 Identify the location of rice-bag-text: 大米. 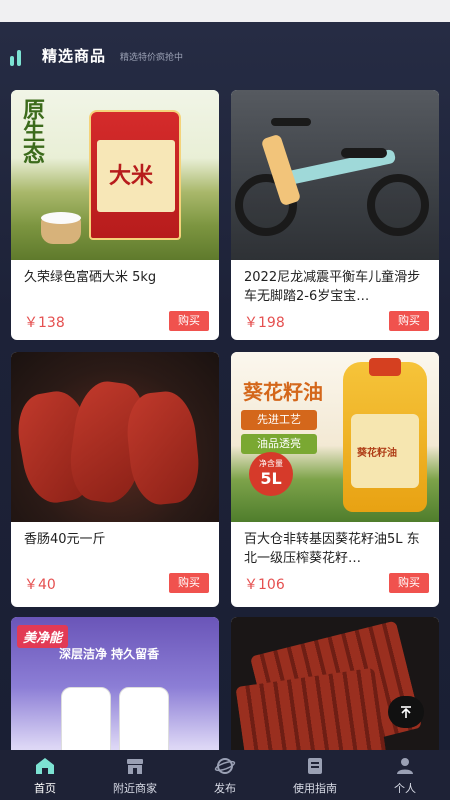
(131, 176).